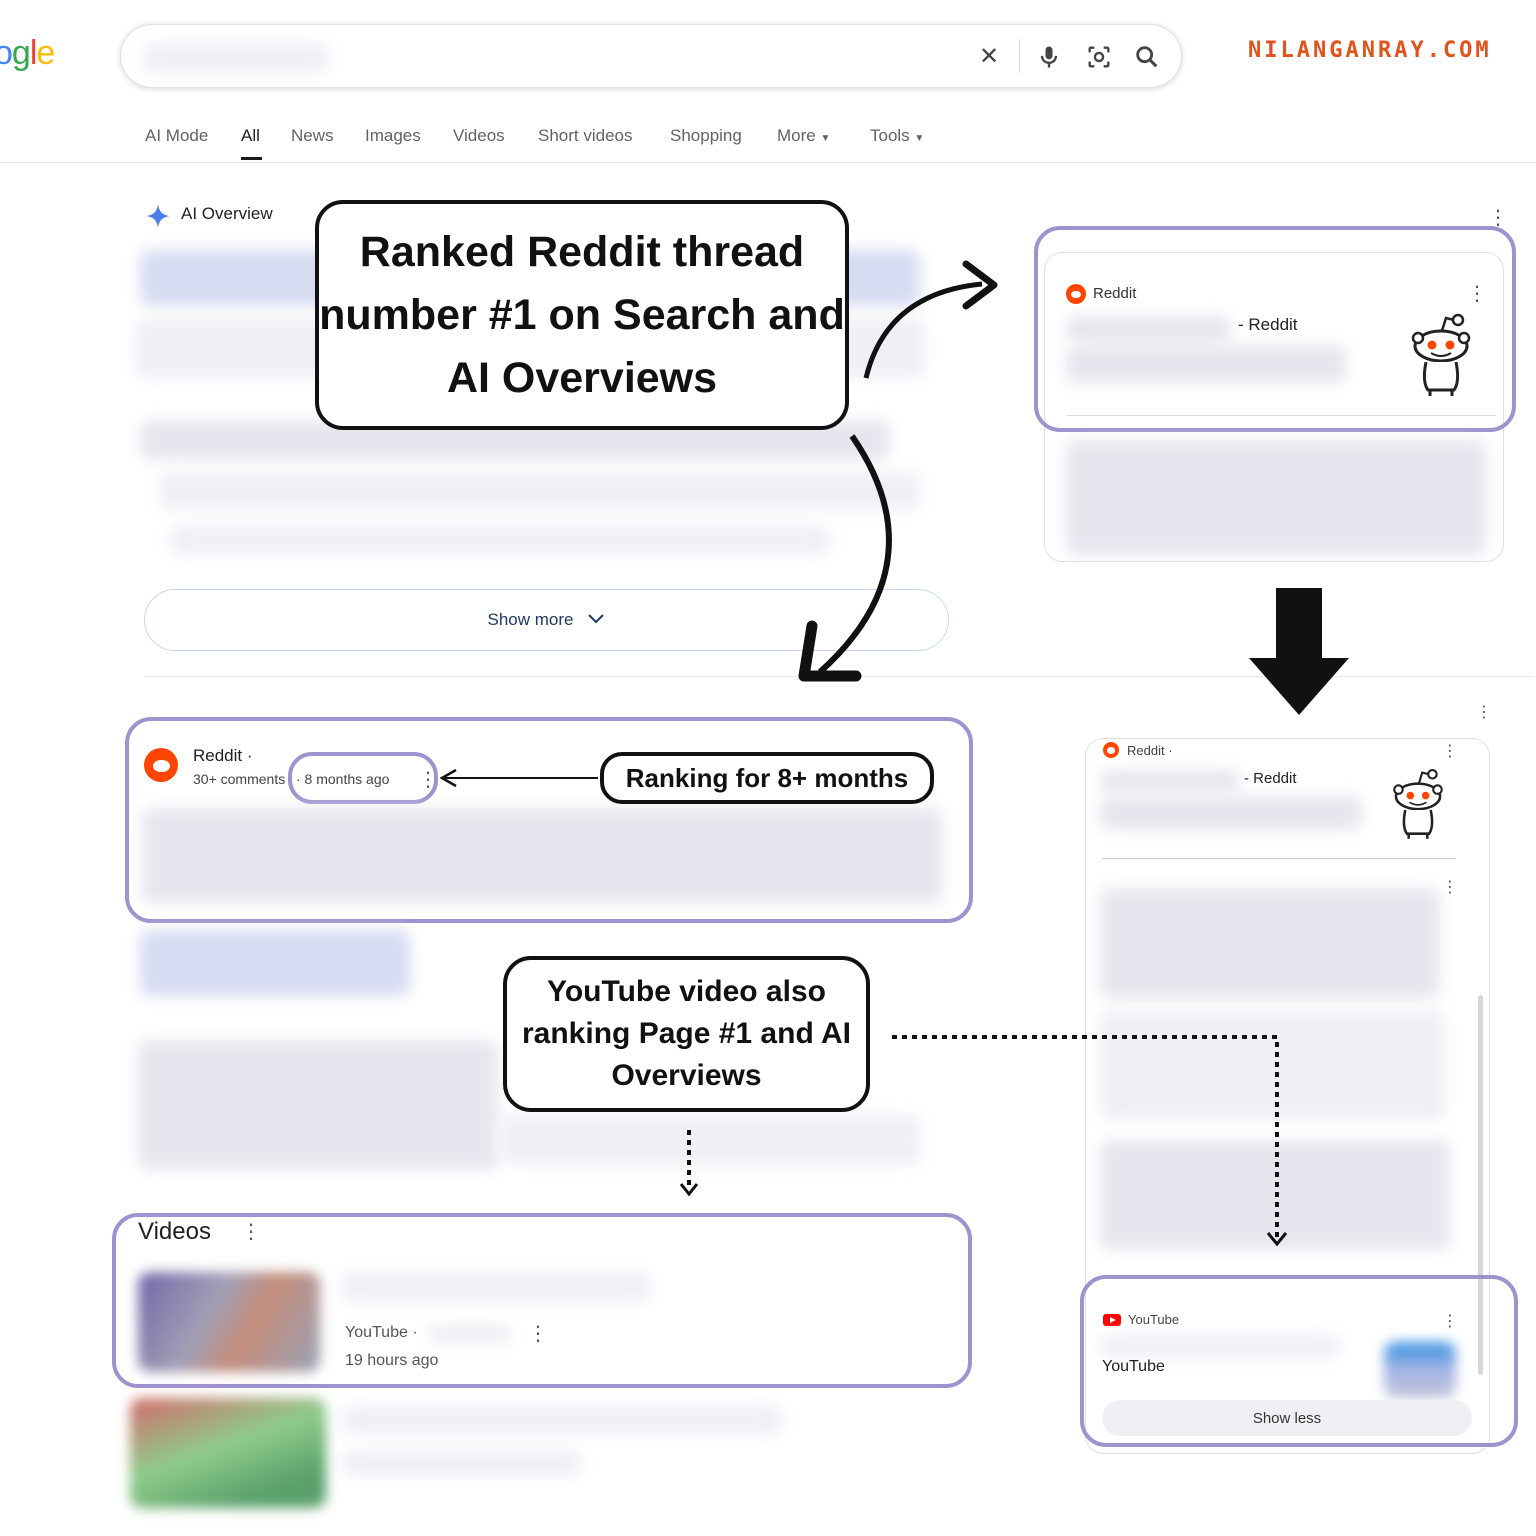 This screenshot has height=1536, width=1536. I want to click on curved-arrow-down-head, so click(830, 651).